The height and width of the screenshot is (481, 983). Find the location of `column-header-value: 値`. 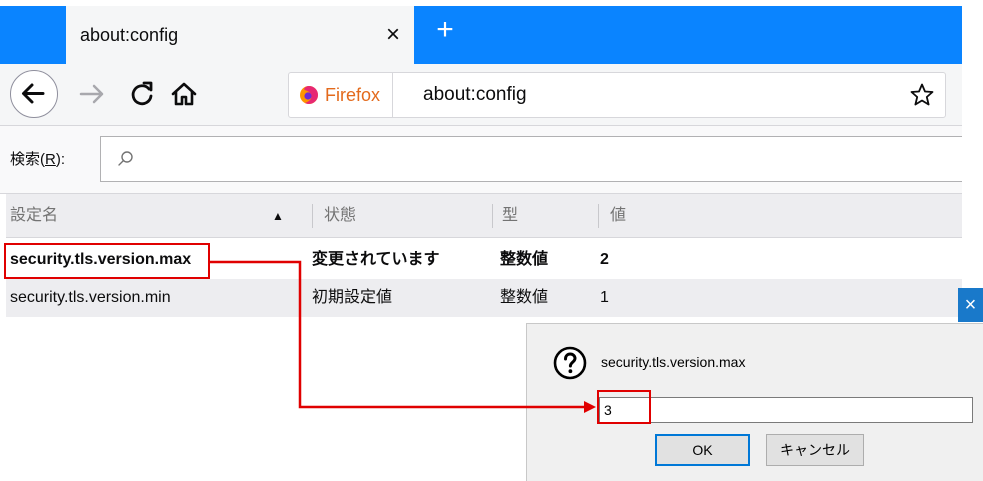

column-header-value: 値 is located at coordinates (618, 216).